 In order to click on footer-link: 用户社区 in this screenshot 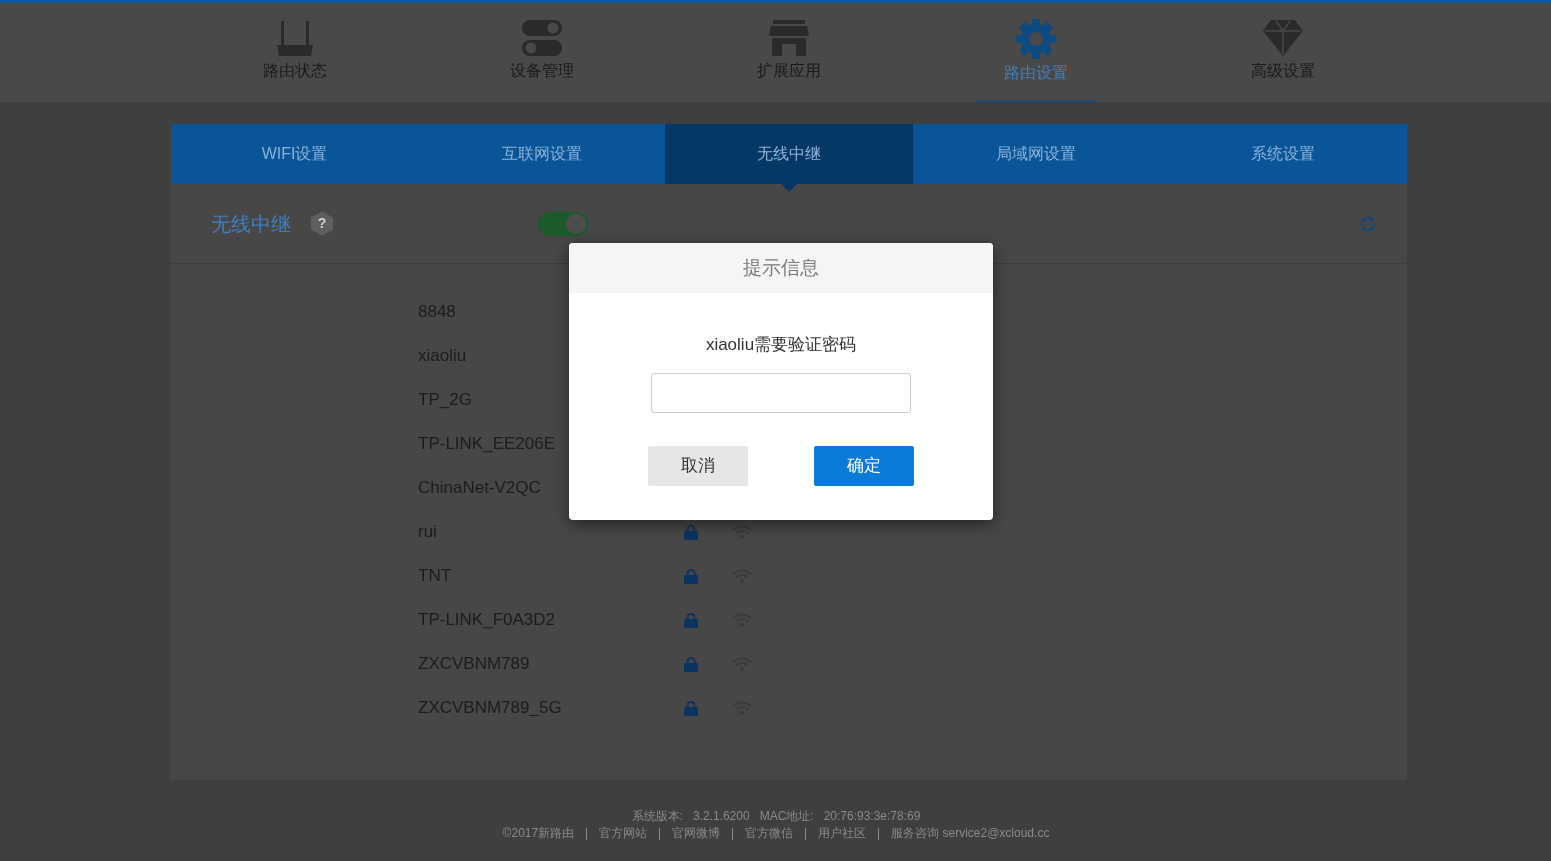, I will do `click(842, 833)`.